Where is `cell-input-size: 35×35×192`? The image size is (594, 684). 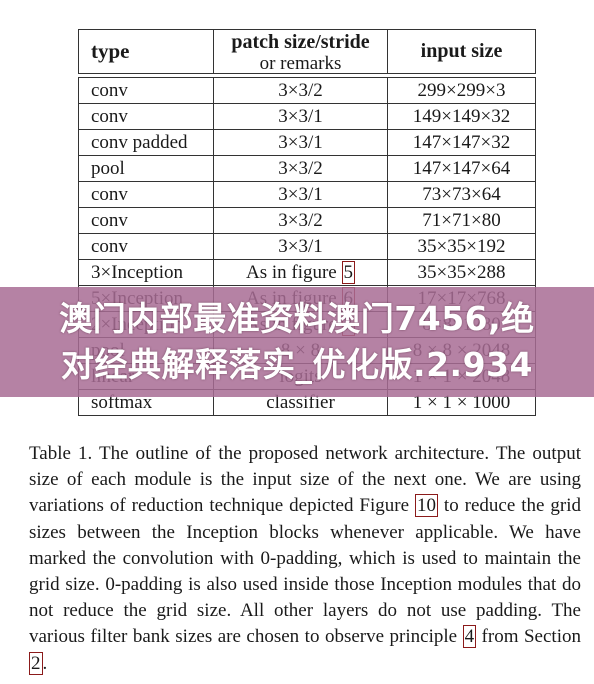
cell-input-size: 35×35×192 is located at coordinates (461, 246).